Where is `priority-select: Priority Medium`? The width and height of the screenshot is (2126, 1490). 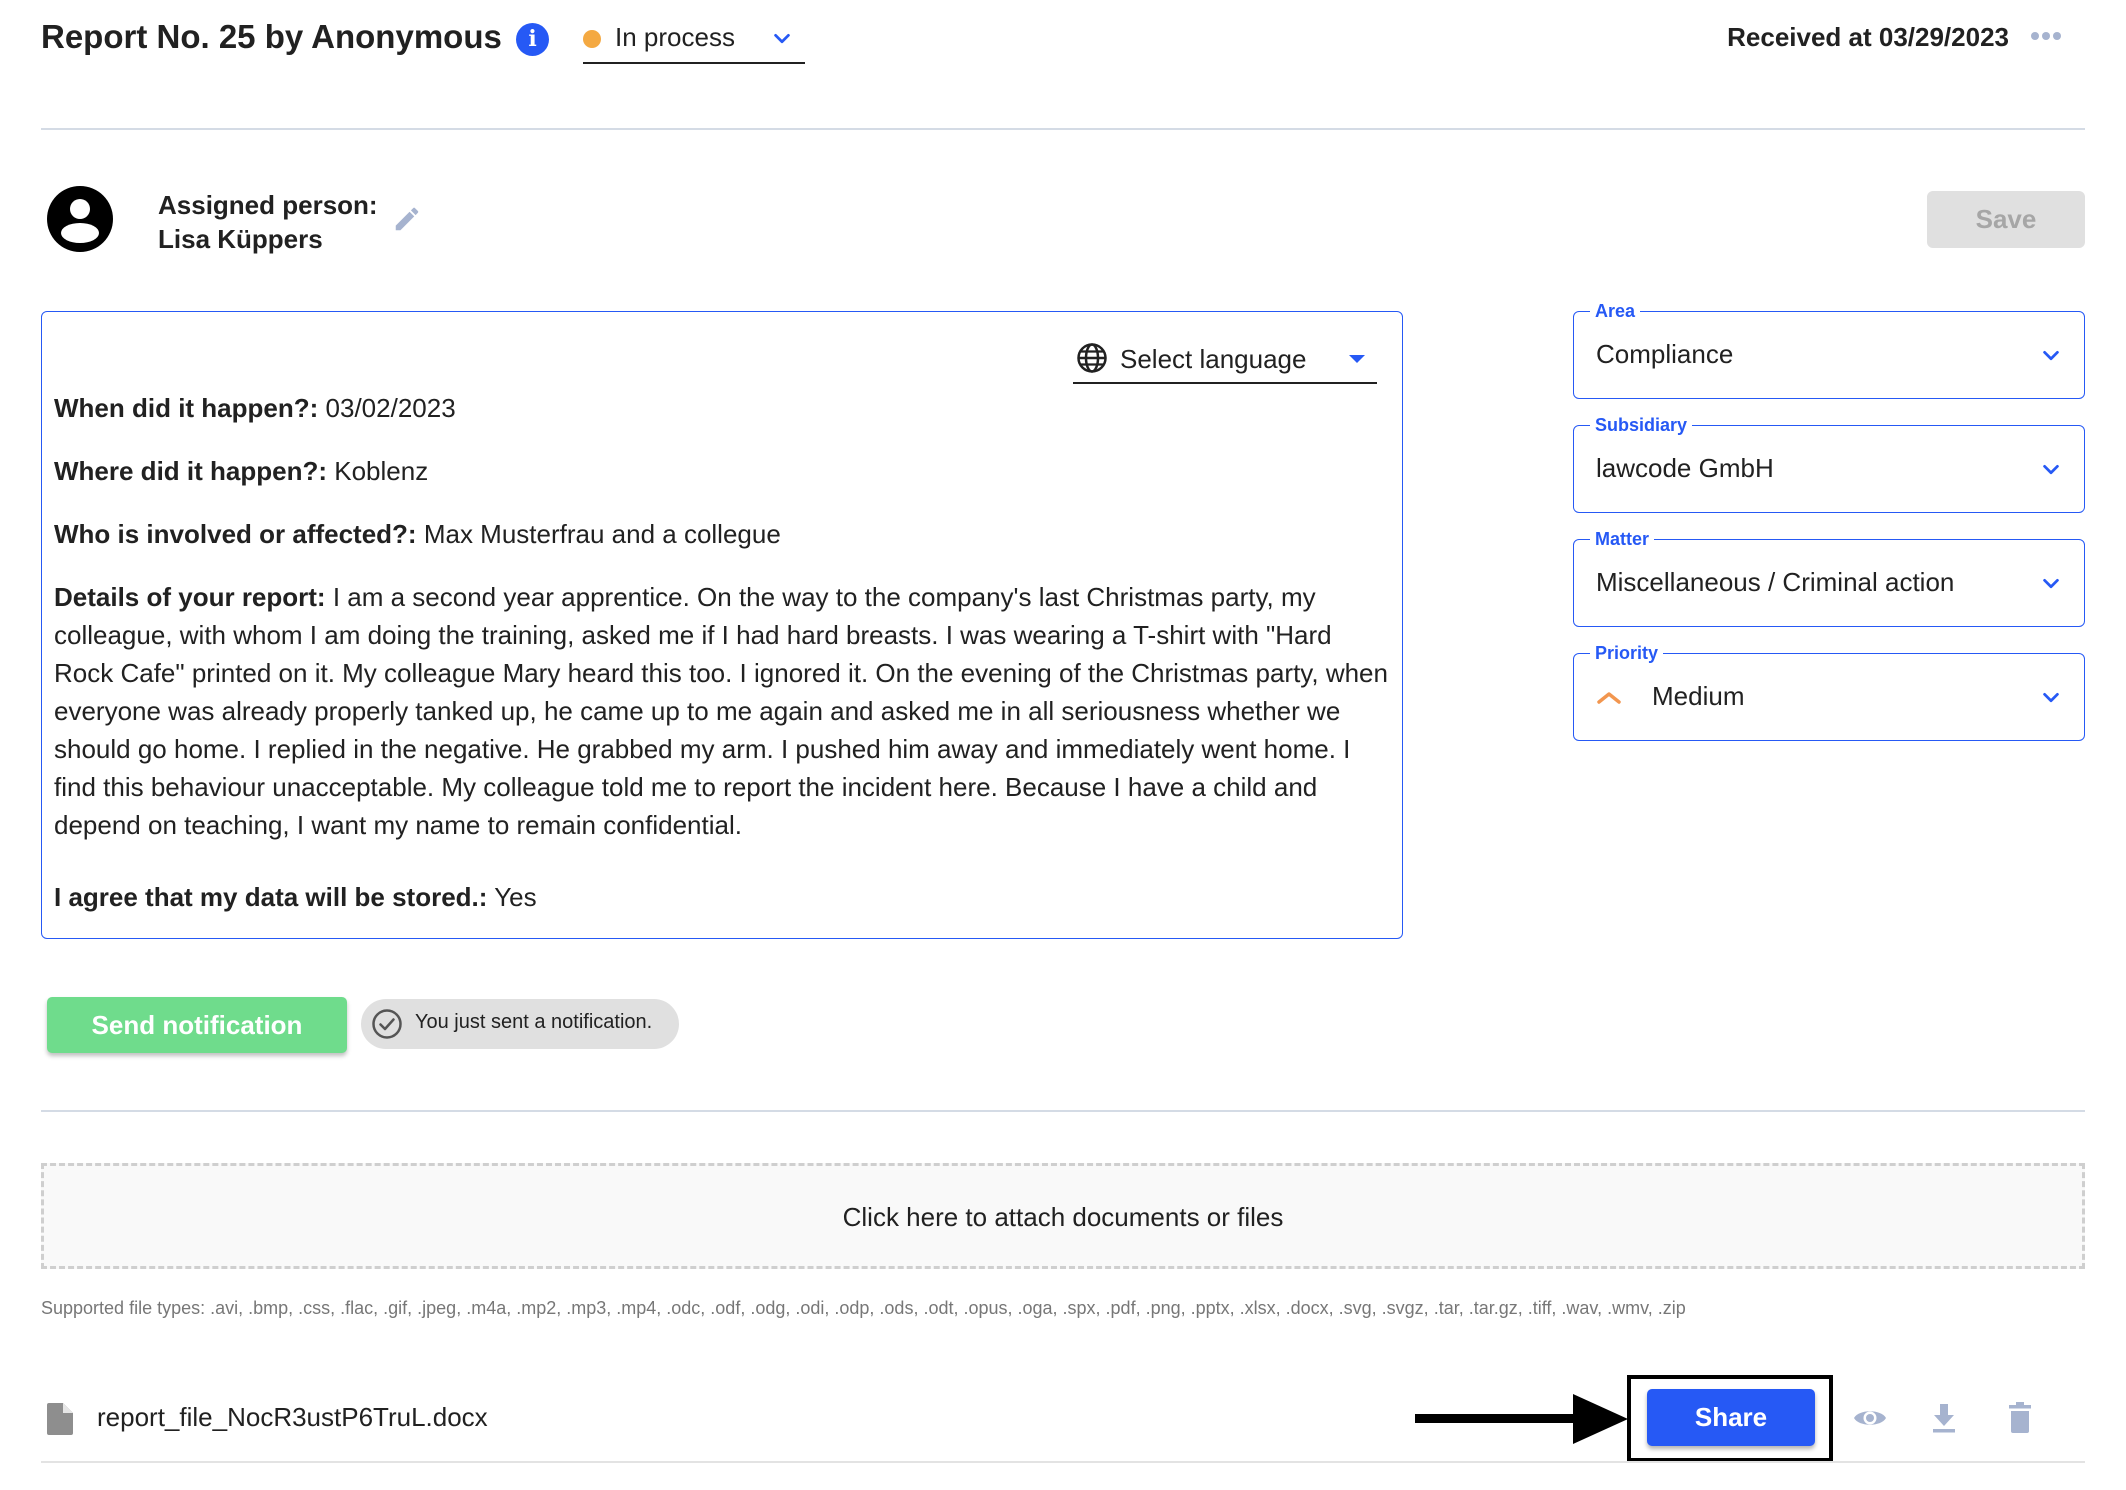 priority-select: Priority Medium is located at coordinates (1829, 691).